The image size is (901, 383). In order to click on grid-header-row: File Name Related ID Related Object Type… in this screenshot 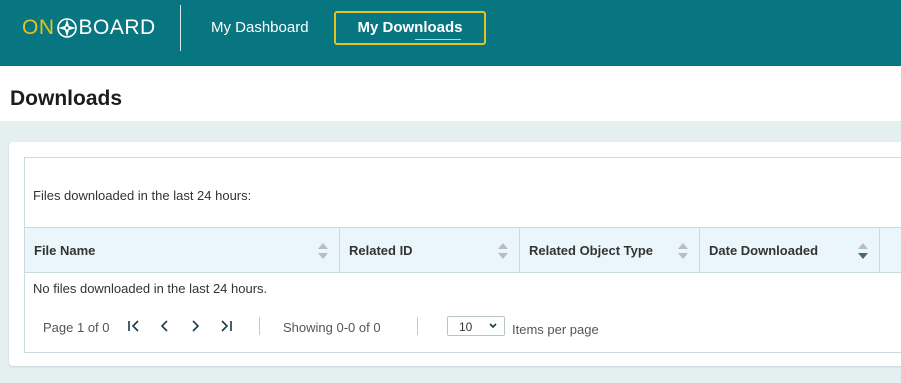, I will do `click(463, 250)`.